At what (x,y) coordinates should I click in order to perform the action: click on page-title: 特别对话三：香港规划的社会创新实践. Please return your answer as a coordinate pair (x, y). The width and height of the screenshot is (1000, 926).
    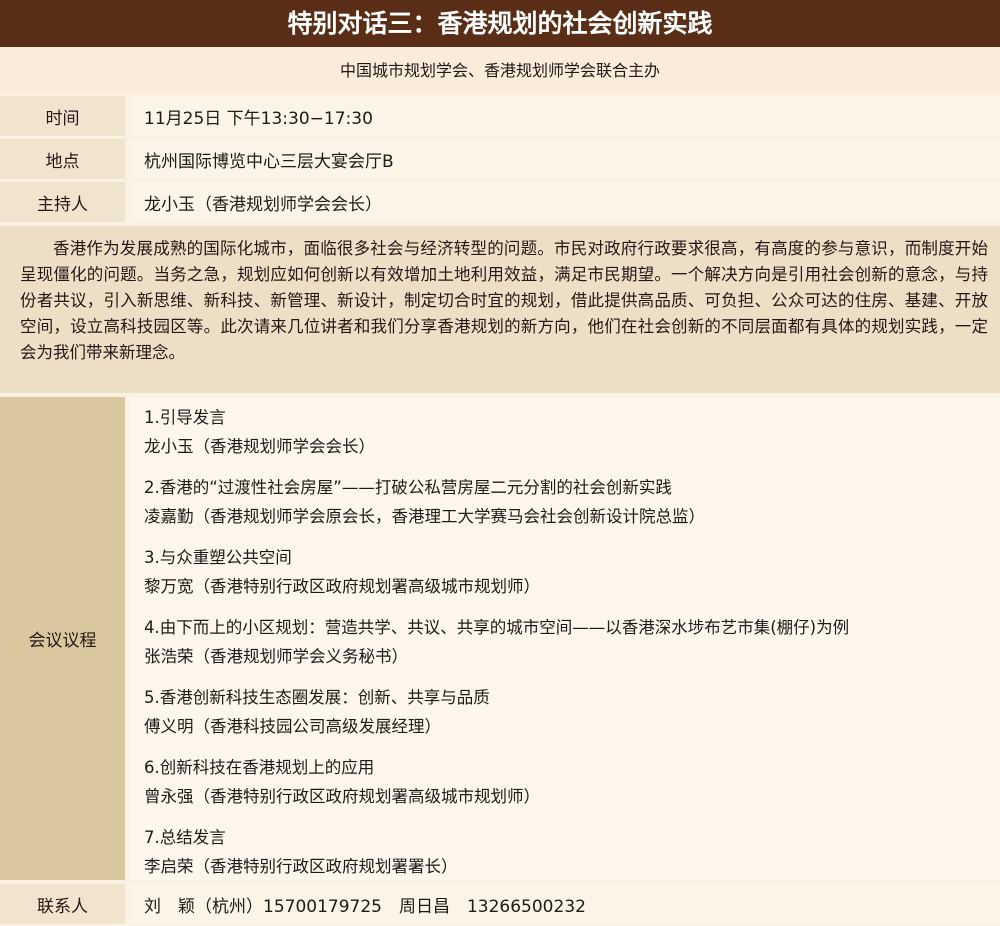
    Looking at the image, I should click on (500, 23).